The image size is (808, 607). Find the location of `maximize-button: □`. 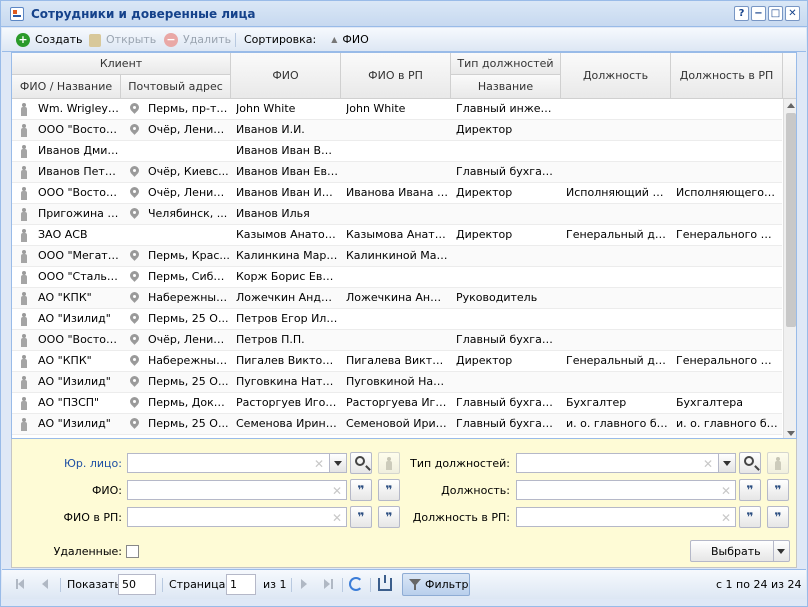

maximize-button: □ is located at coordinates (775, 13).